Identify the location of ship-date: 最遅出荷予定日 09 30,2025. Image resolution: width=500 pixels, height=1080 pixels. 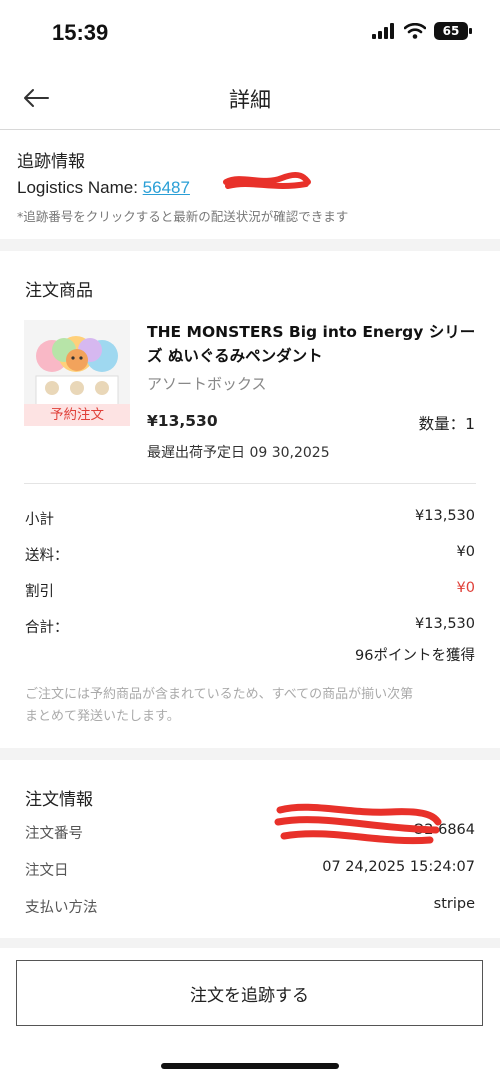
(238, 452).